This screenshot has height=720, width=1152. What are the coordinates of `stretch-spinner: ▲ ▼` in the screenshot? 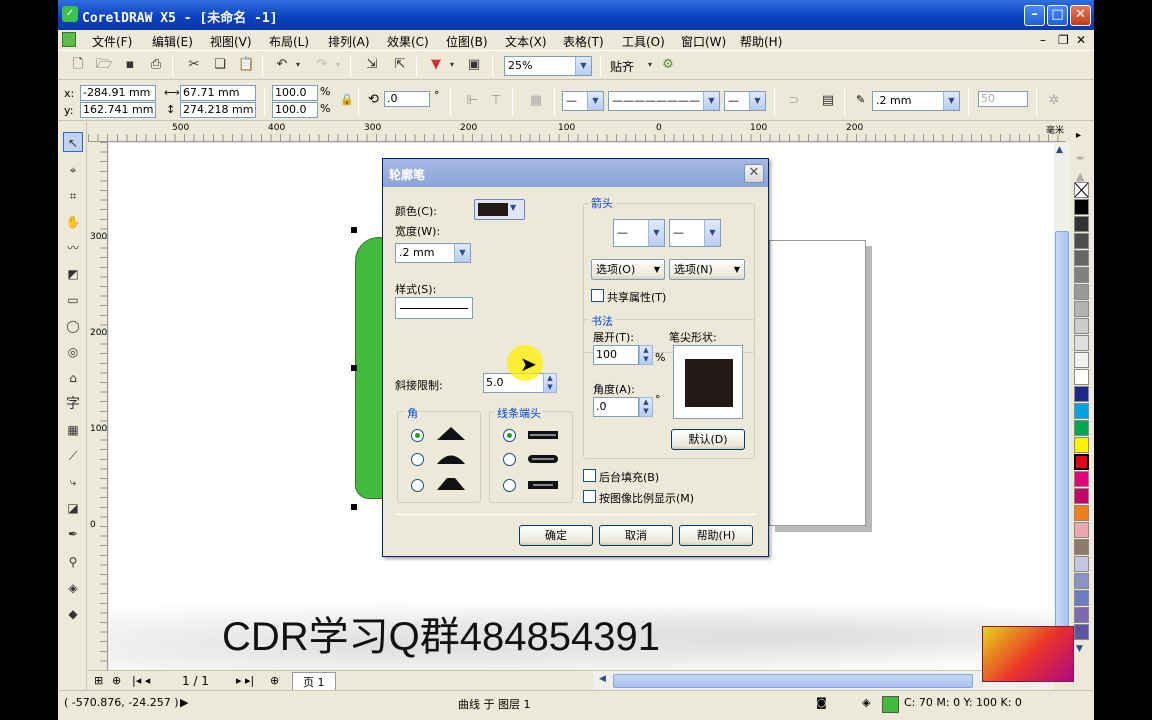 It's located at (646, 355).